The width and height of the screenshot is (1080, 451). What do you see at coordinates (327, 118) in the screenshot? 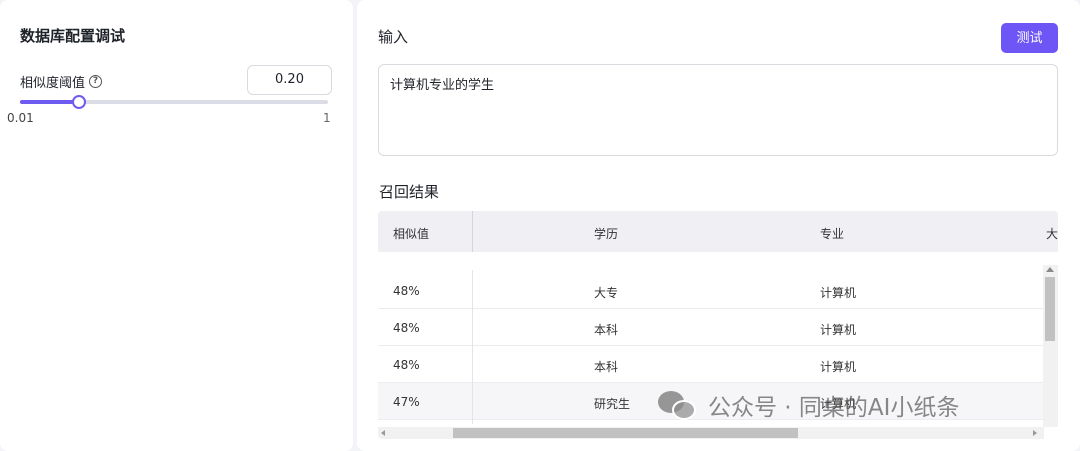
I see `slider-max-label: 1` at bounding box center [327, 118].